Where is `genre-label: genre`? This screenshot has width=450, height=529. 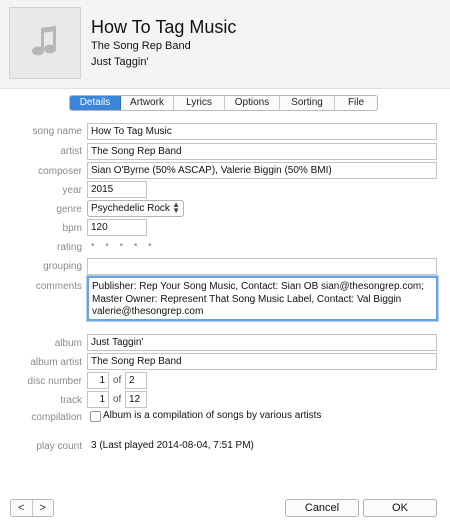
genre-label: genre is located at coordinates (69, 209).